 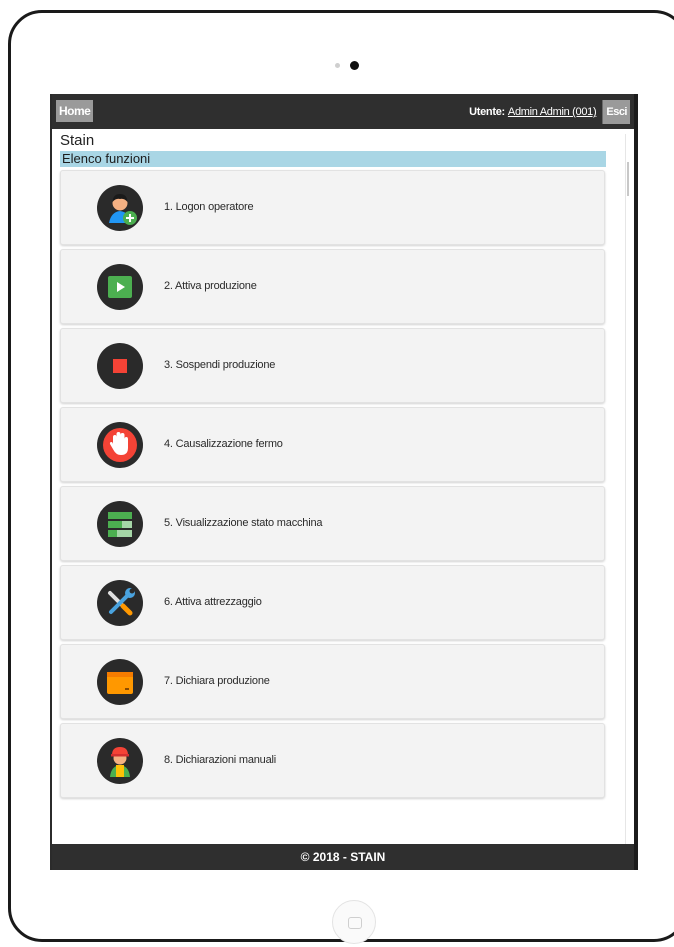 I want to click on operator-add-icon, so click(x=120, y=208).